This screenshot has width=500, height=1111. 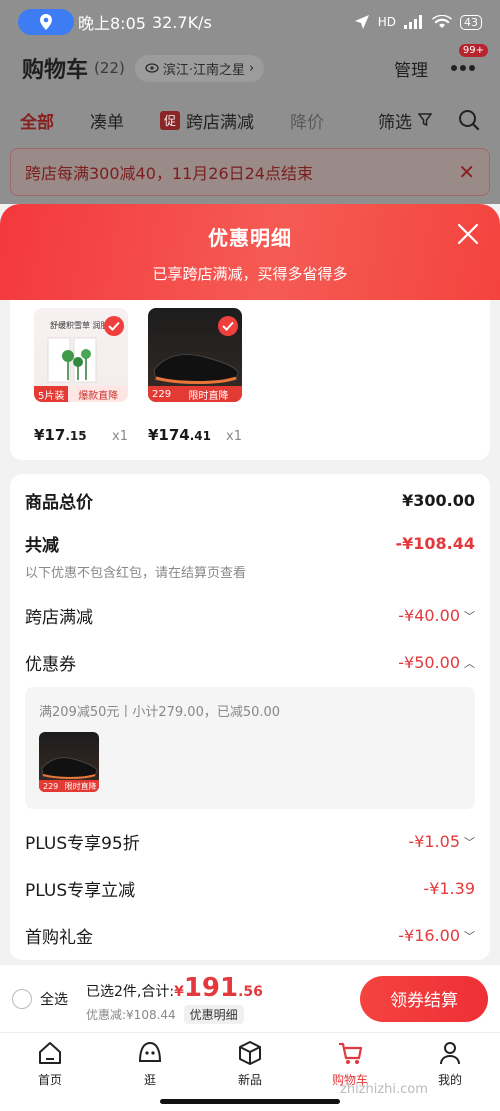 I want to click on goods-price-int: ¥17, so click(x=50, y=435).